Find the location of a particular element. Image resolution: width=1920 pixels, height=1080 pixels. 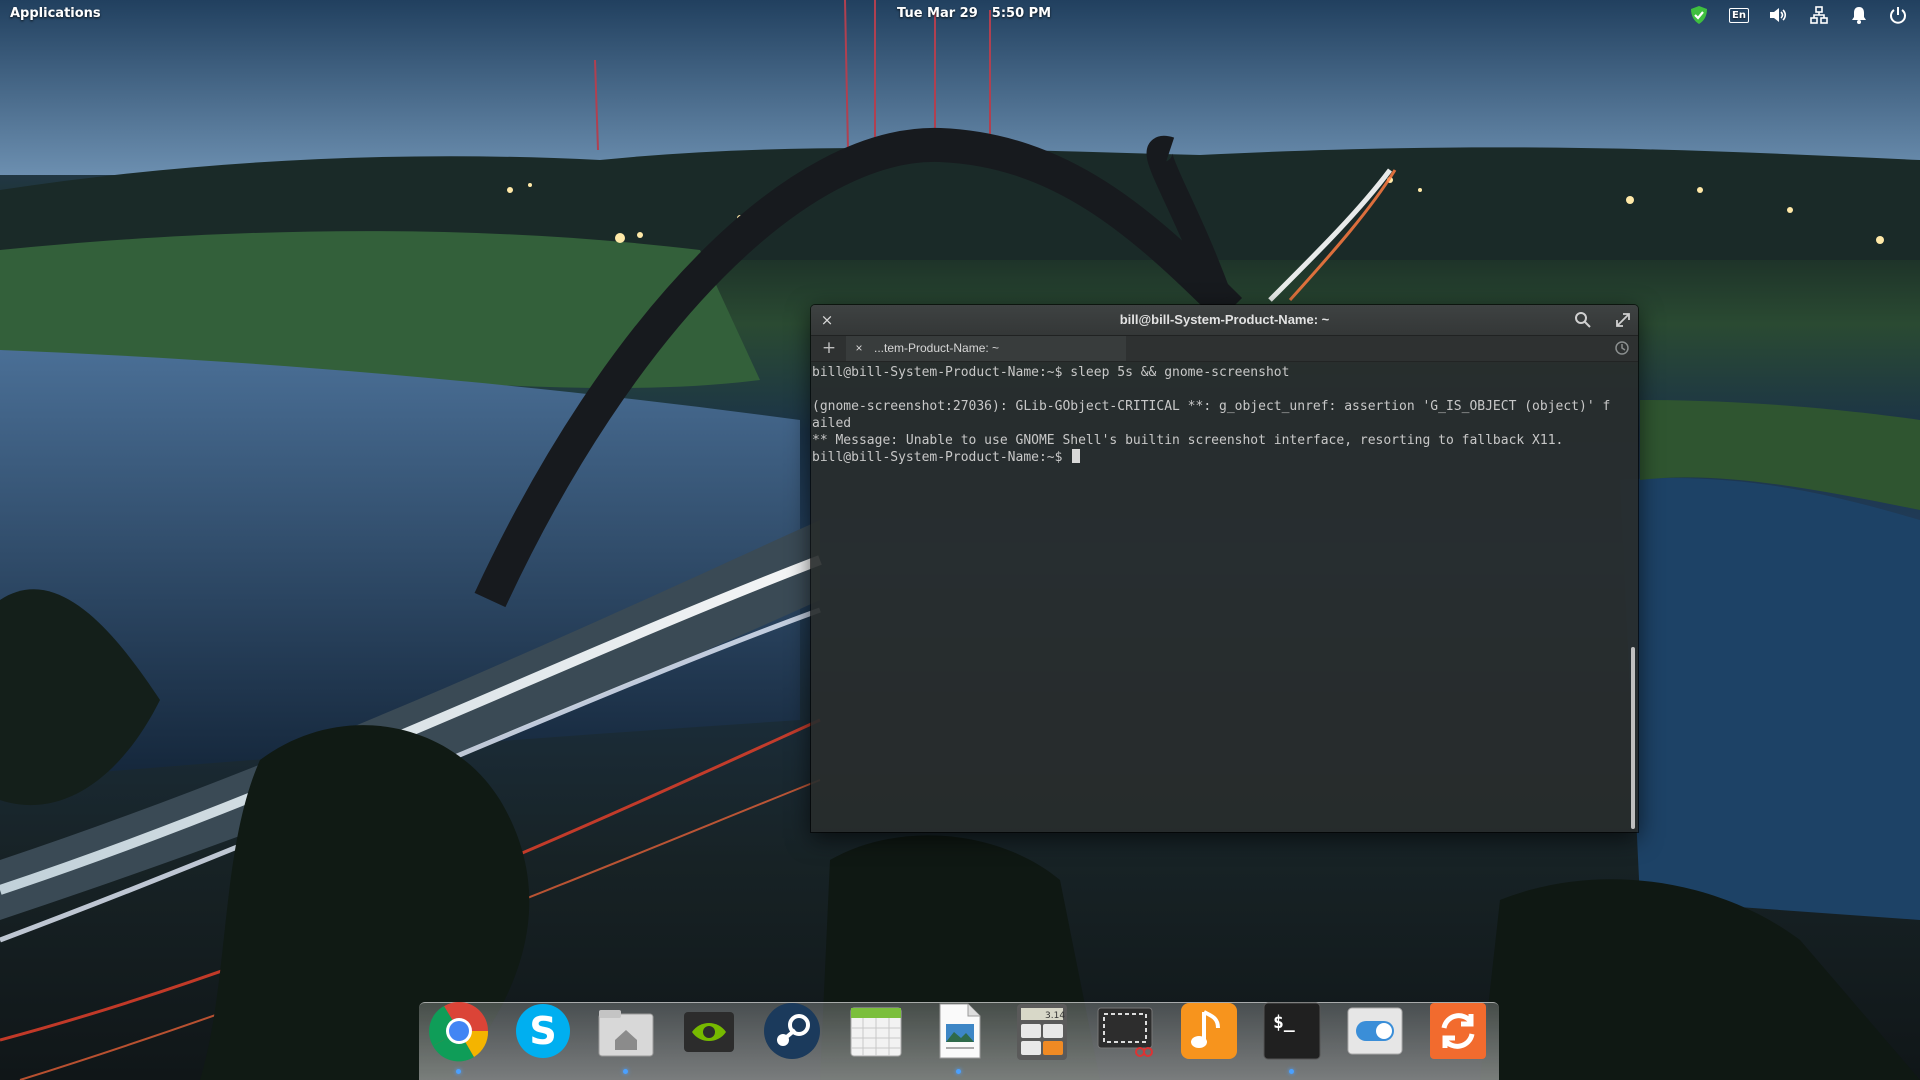

folder-home-icon is located at coordinates (626, 1031).